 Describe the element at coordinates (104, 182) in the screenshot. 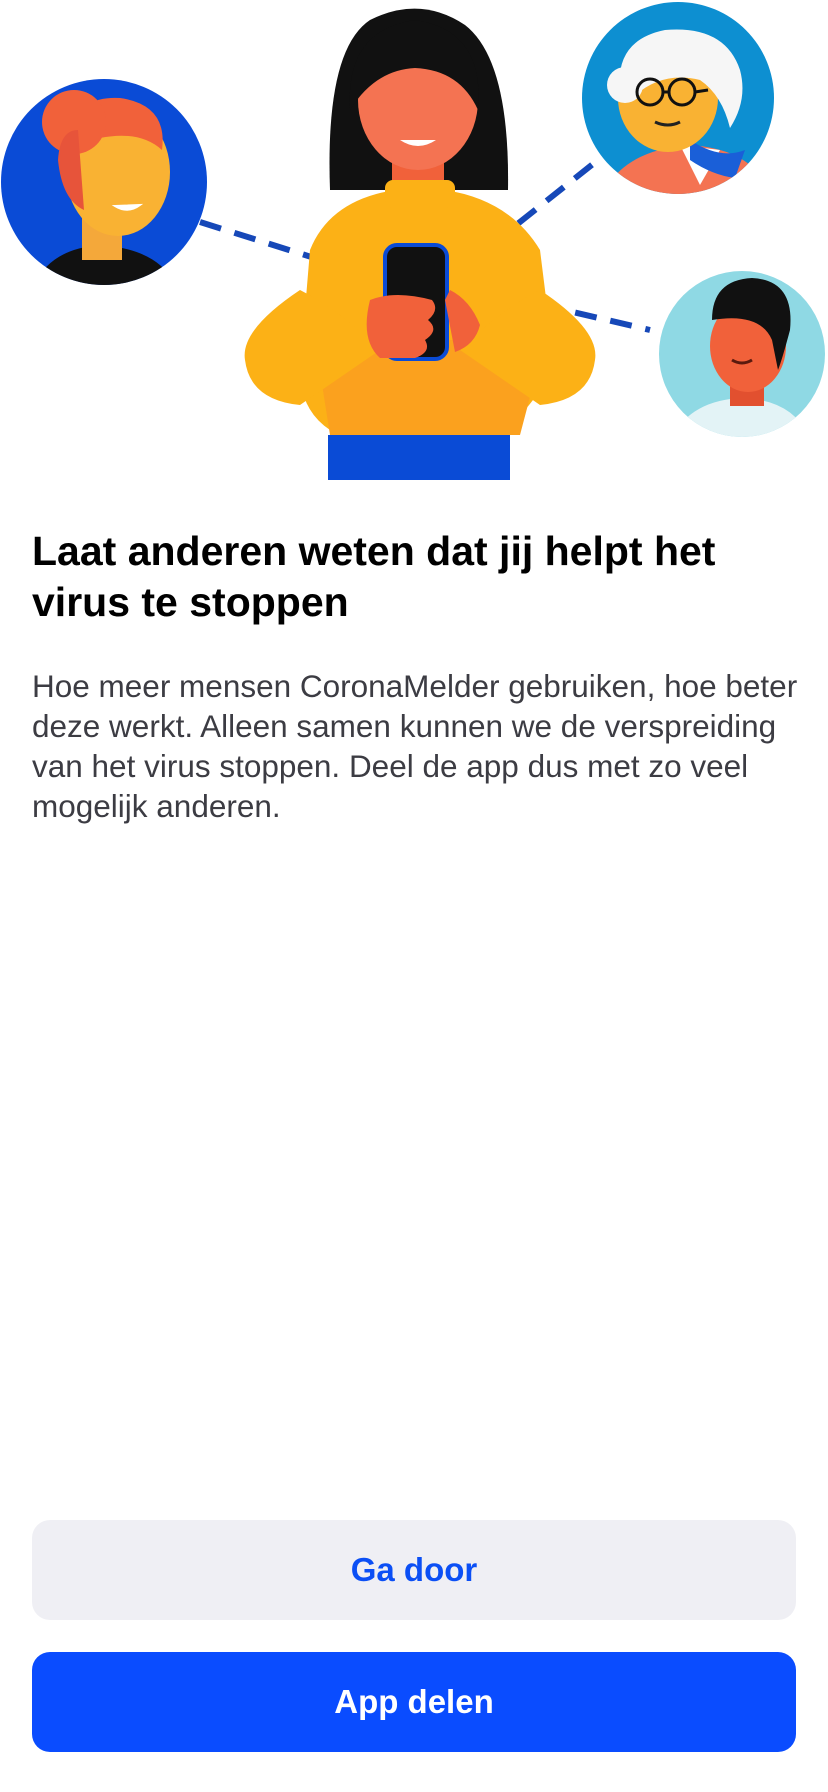

I see `avatar-left` at that location.